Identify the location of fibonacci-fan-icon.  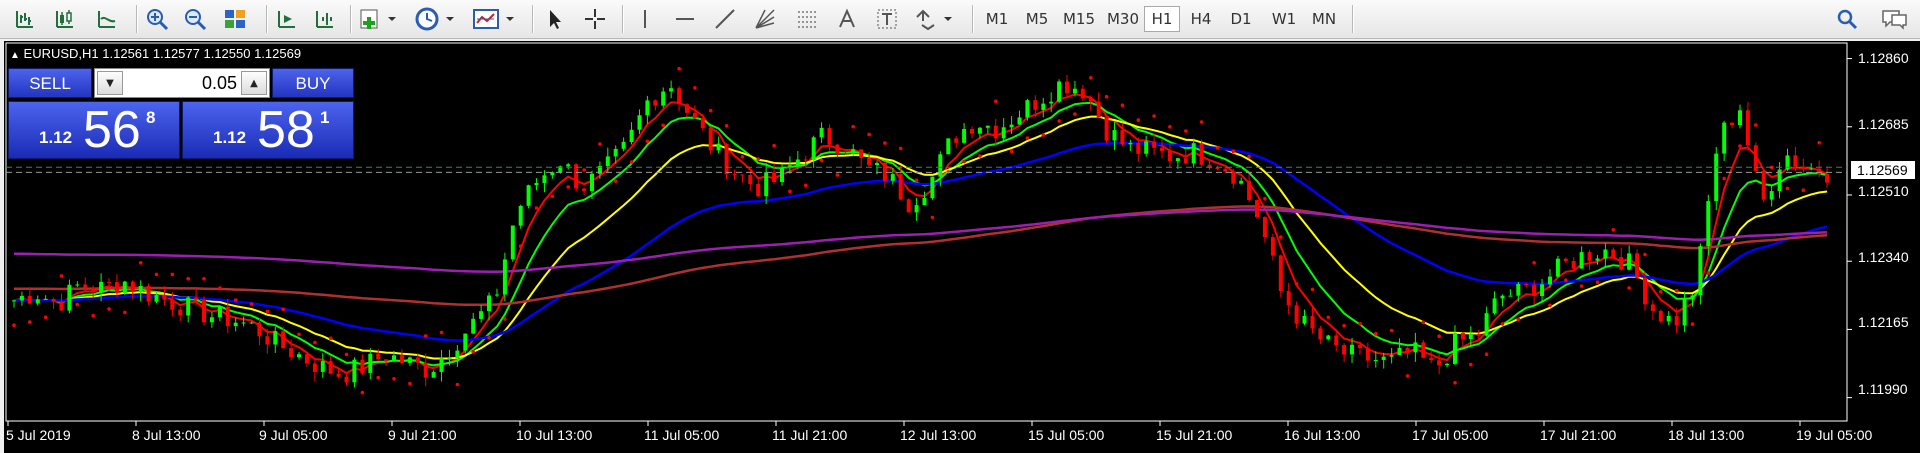
(765, 19).